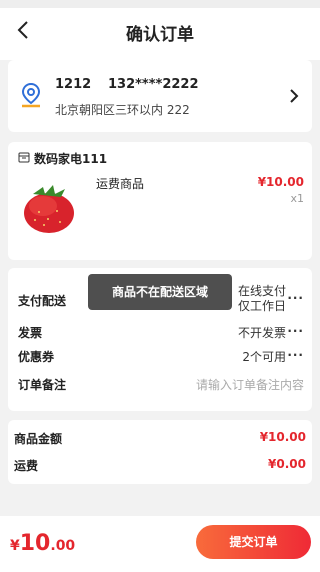  I want to click on payment-method-text: 在线支付, so click(261, 291).